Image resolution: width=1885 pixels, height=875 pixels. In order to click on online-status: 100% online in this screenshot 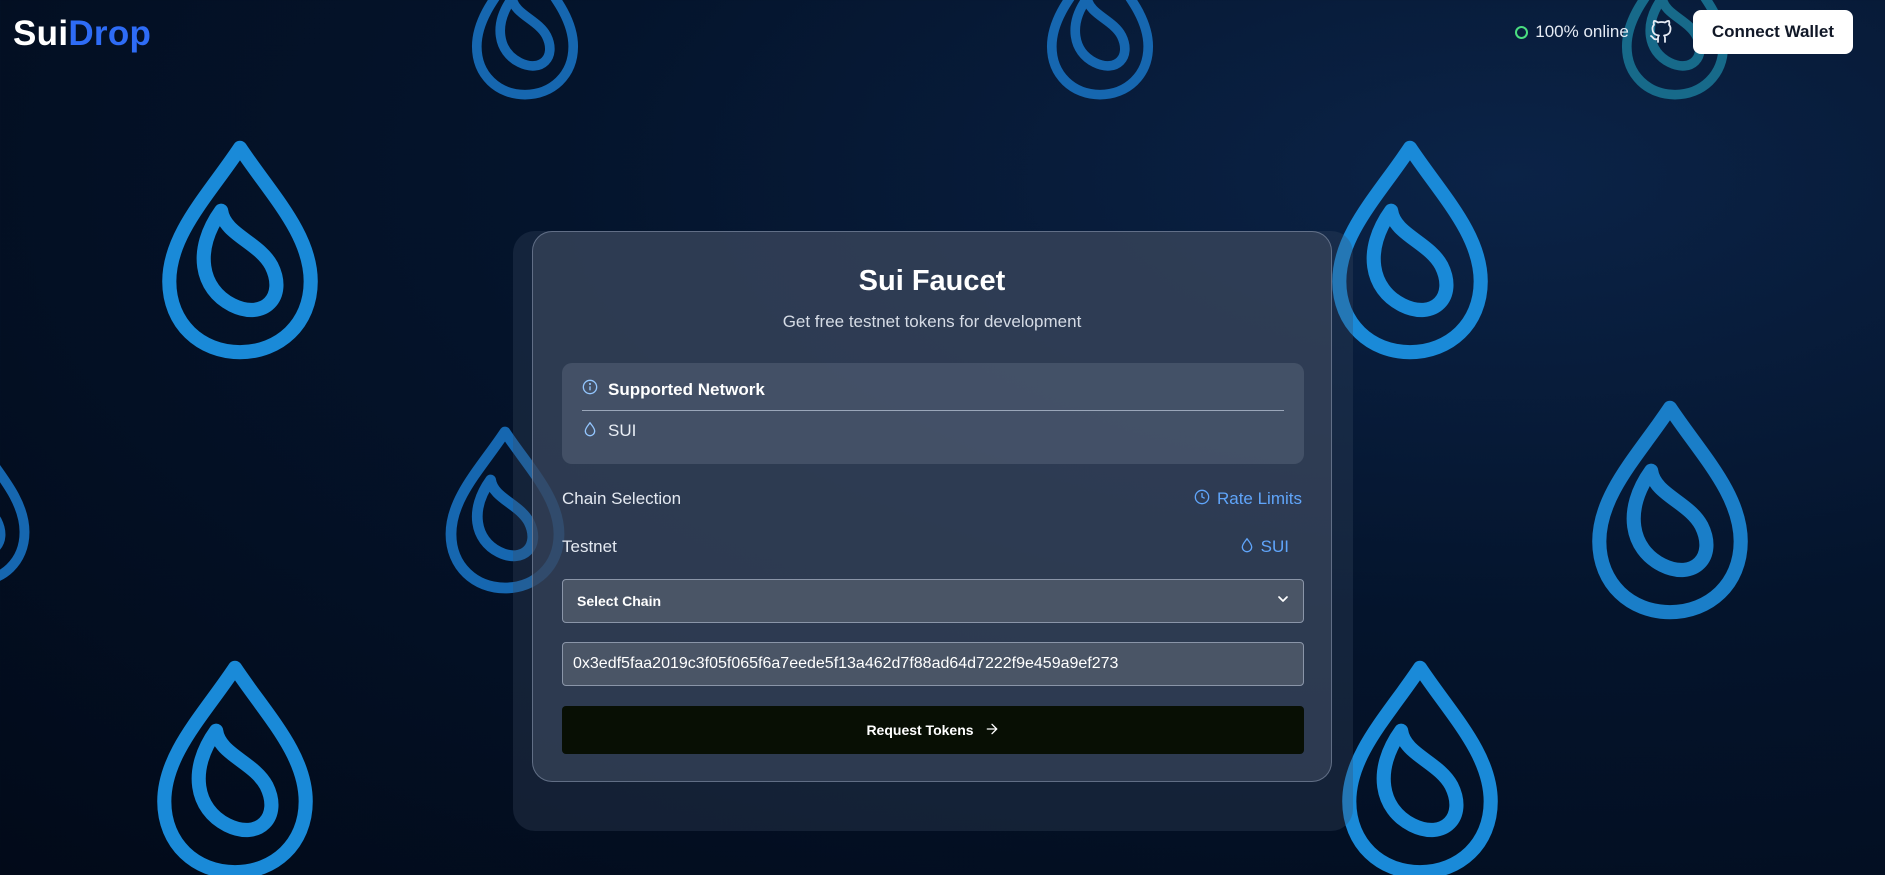, I will do `click(1572, 32)`.